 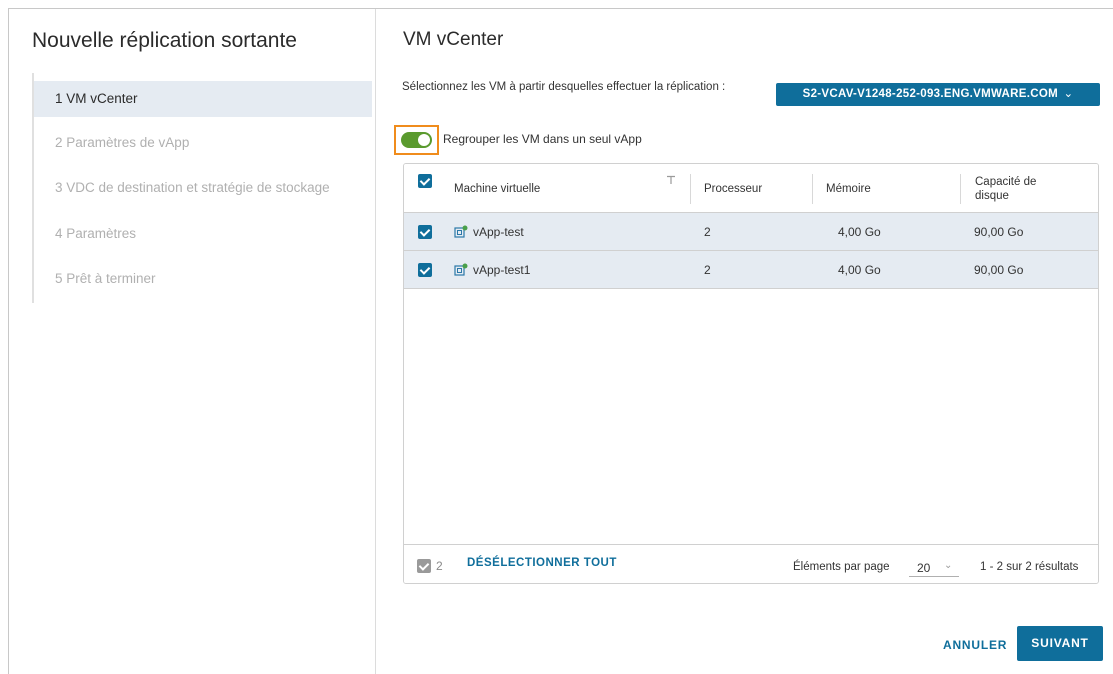 What do you see at coordinates (498, 232) in the screenshot?
I see `vm-name: vApp-test` at bounding box center [498, 232].